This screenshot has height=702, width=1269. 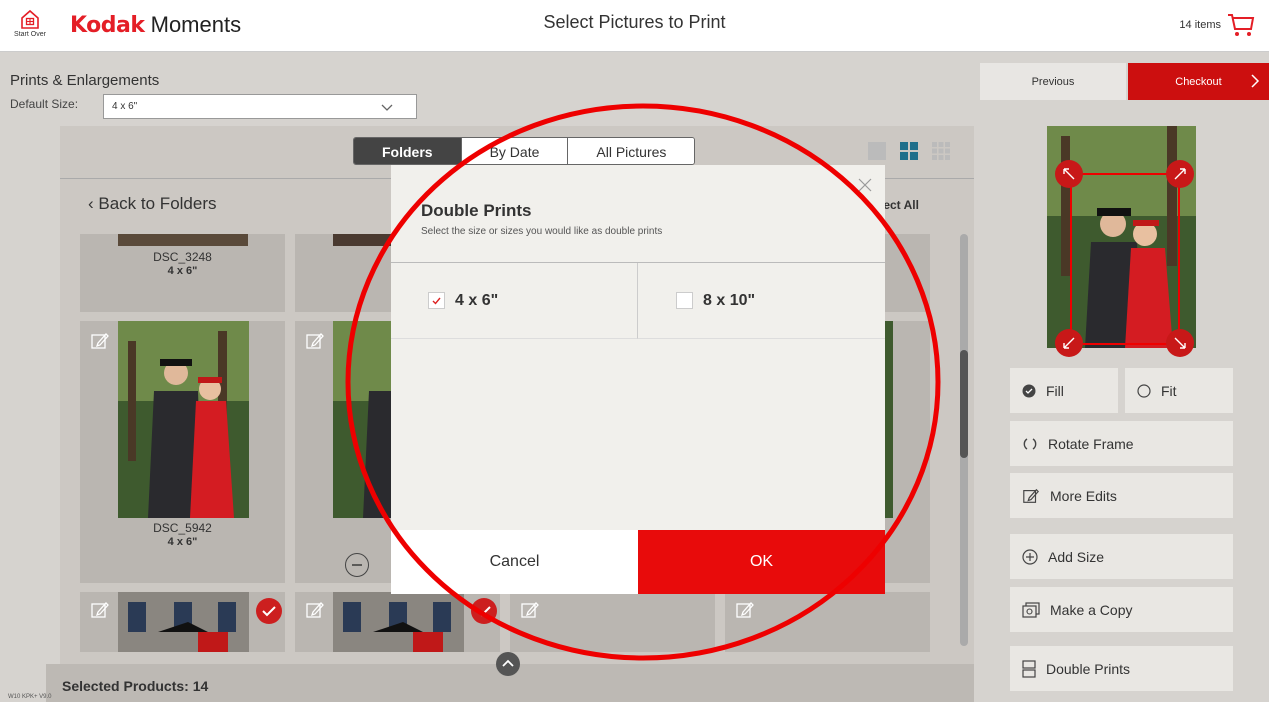 What do you see at coordinates (899, 205) in the screenshot?
I see `select-all-link: lect All` at bounding box center [899, 205].